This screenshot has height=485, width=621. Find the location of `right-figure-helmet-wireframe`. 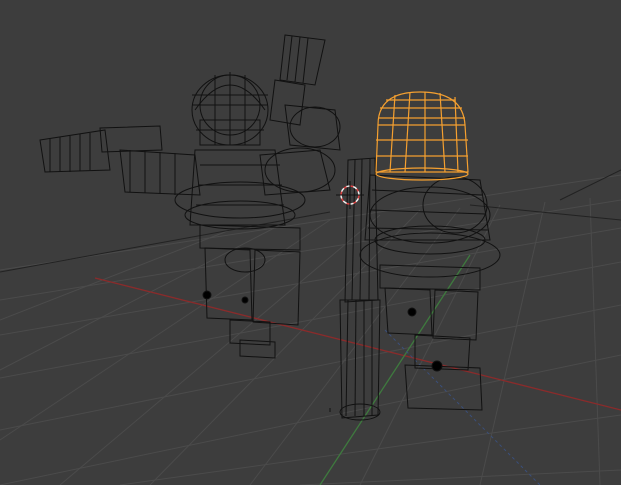

right-figure-helmet-wireframe is located at coordinates (422, 136).